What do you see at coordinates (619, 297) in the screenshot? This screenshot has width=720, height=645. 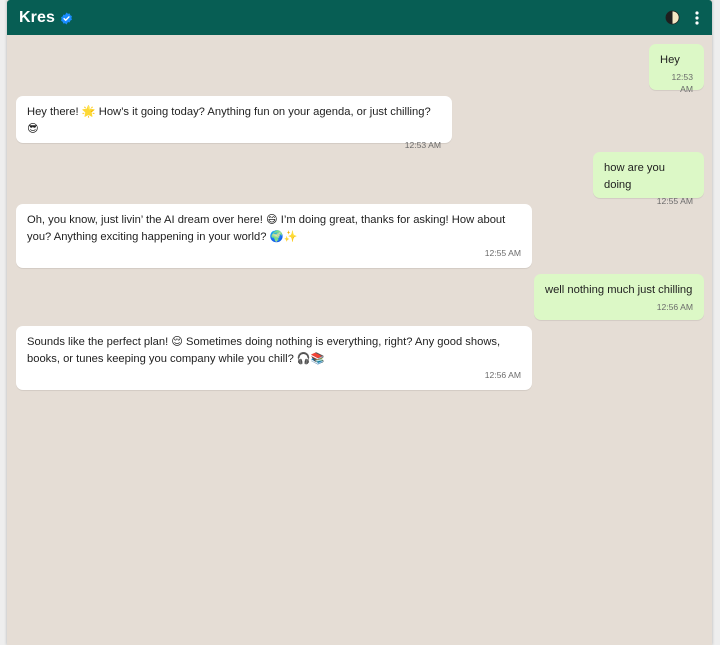 I see `outgoing-message-bubble: well nothing much just chilling 12:56 AM` at bounding box center [619, 297].